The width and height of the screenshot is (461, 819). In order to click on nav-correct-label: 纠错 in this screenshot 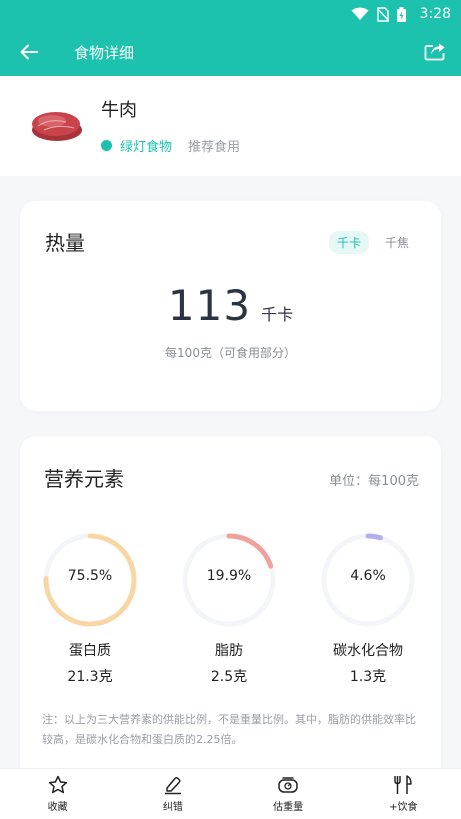, I will do `click(172, 807)`.